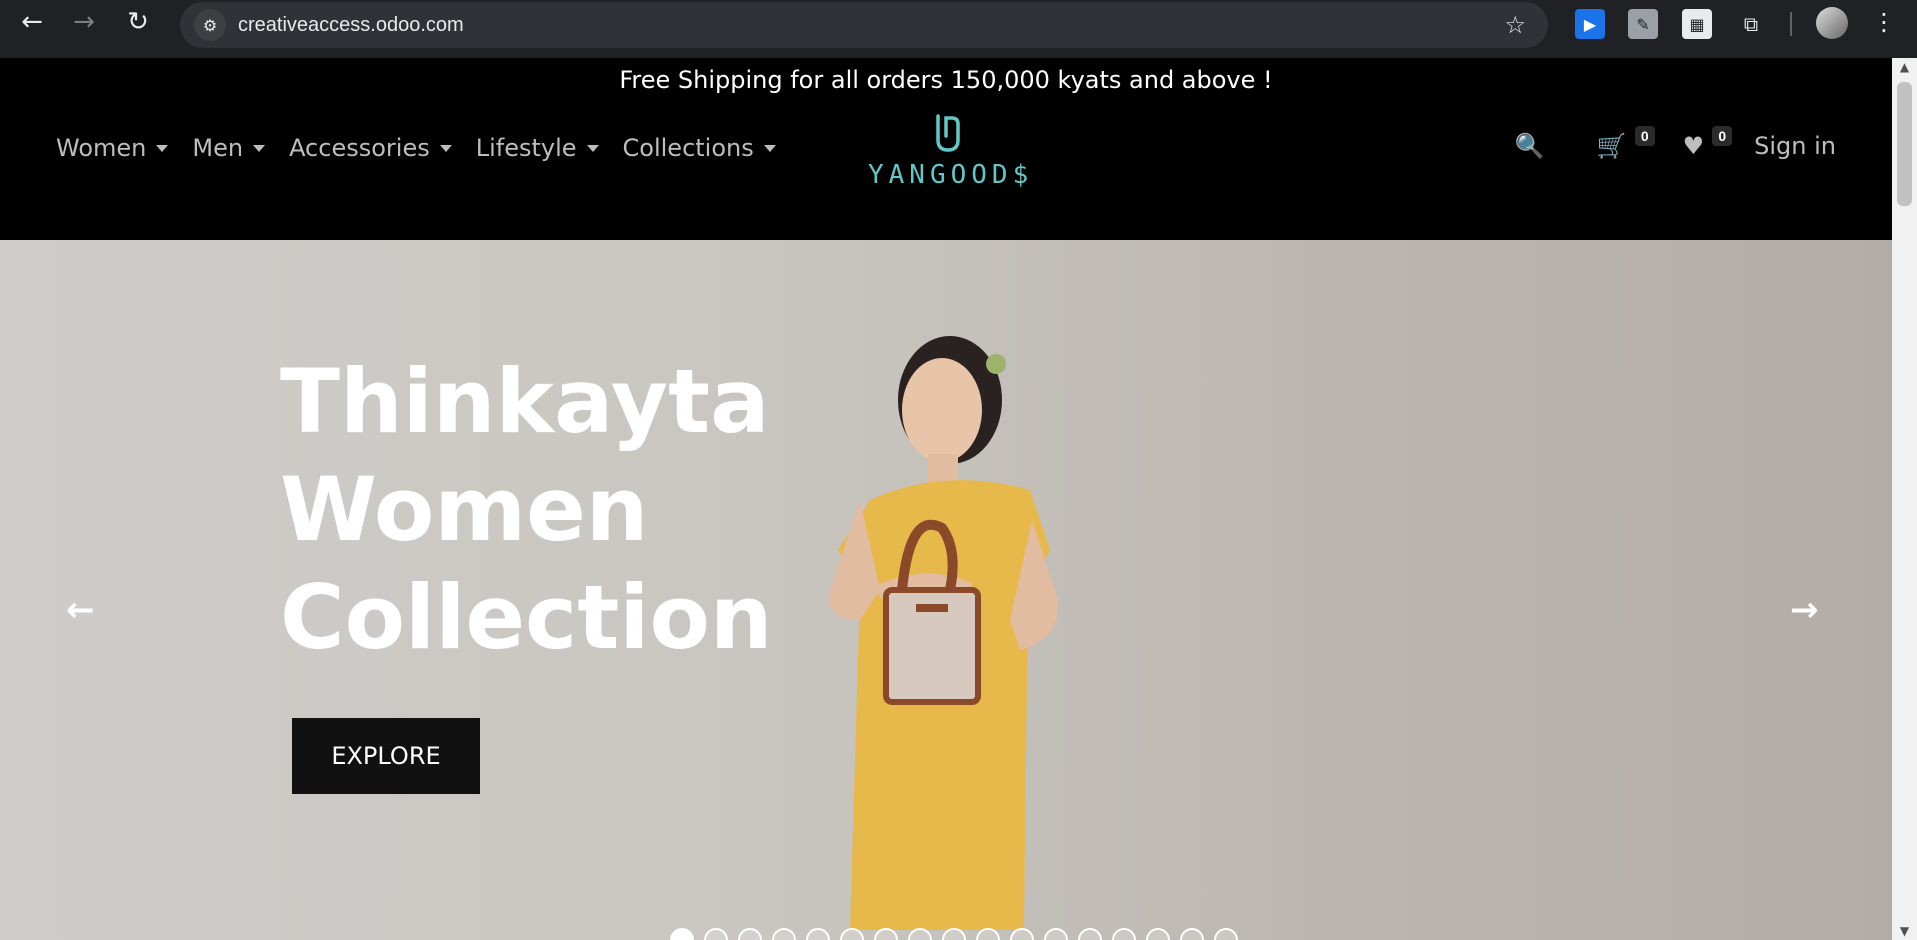 This screenshot has width=1917, height=940. I want to click on menu-women: Women, so click(112, 148).